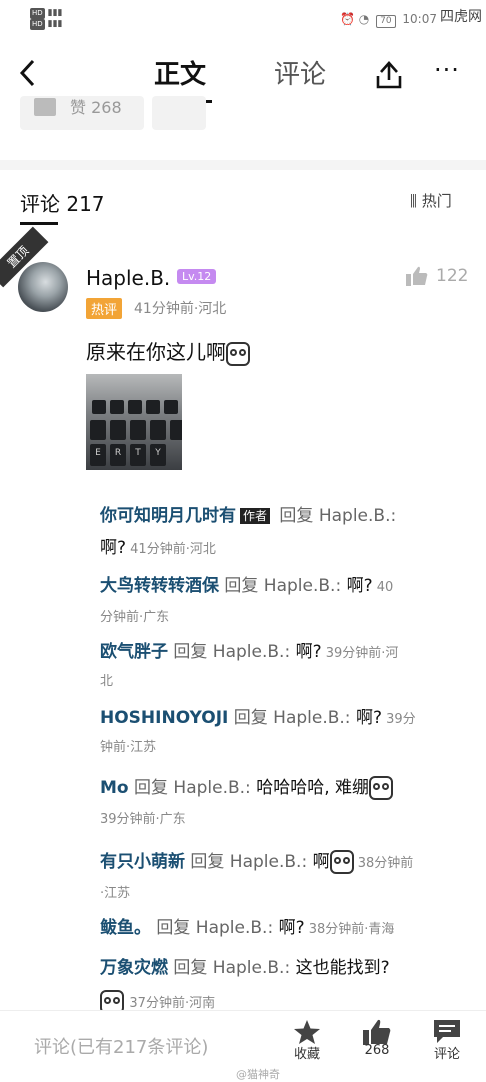 This screenshot has height=1082, width=486. What do you see at coordinates (386, 21) in the screenshot?
I see `battery-icon: 70` at bounding box center [386, 21].